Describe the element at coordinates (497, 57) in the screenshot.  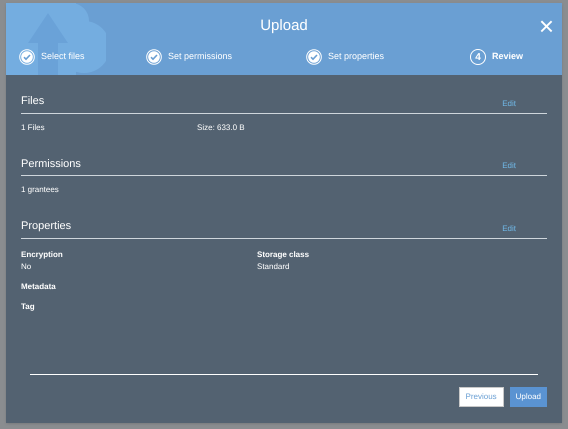
I see `wizard-step: 4 Review` at that location.